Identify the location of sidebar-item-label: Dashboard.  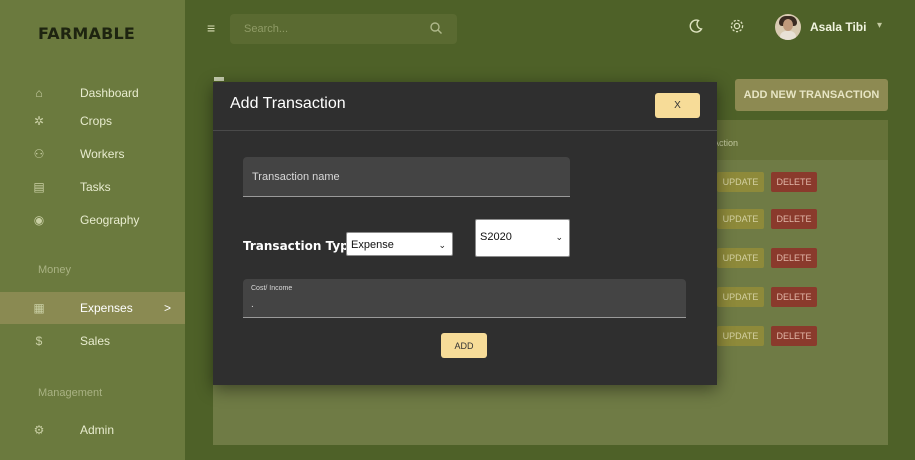
(109, 93).